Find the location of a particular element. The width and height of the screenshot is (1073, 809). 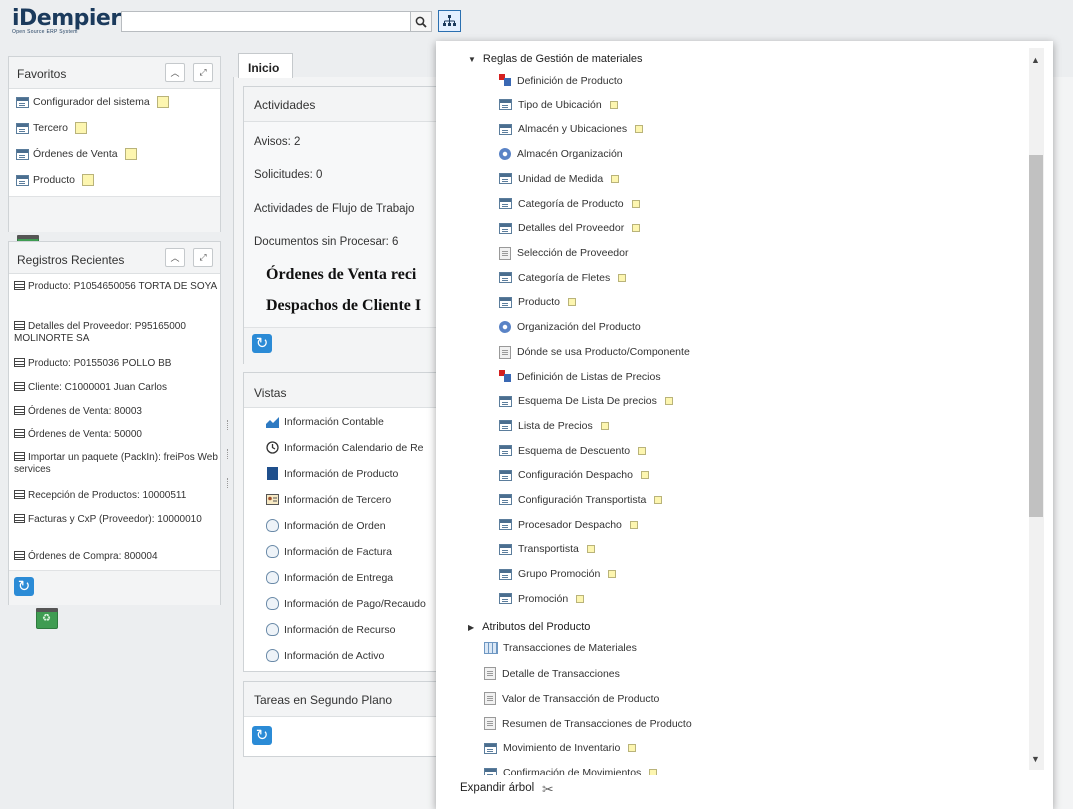

view-link: Información de Entrega is located at coordinates (329, 577).